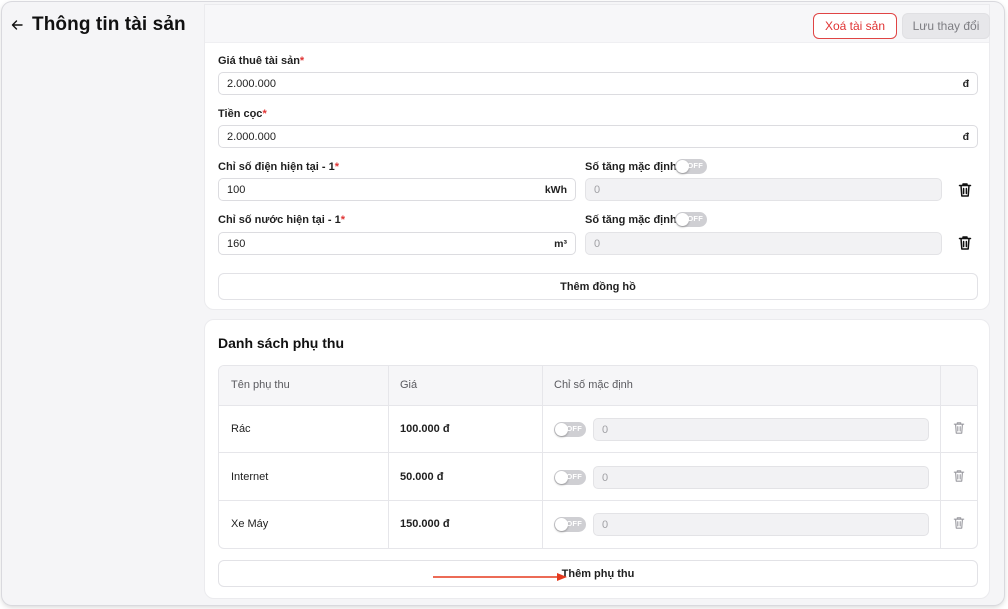  What do you see at coordinates (397, 243) in the screenshot?
I see `water-meter-input: 160 m³` at bounding box center [397, 243].